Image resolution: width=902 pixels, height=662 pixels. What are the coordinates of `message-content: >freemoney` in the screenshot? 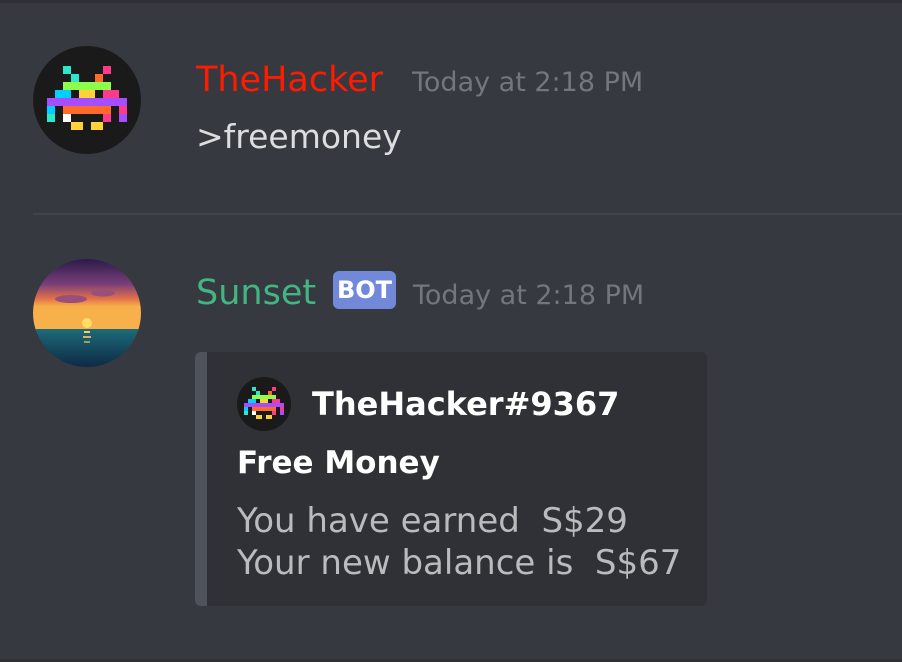 It's located at (299, 136).